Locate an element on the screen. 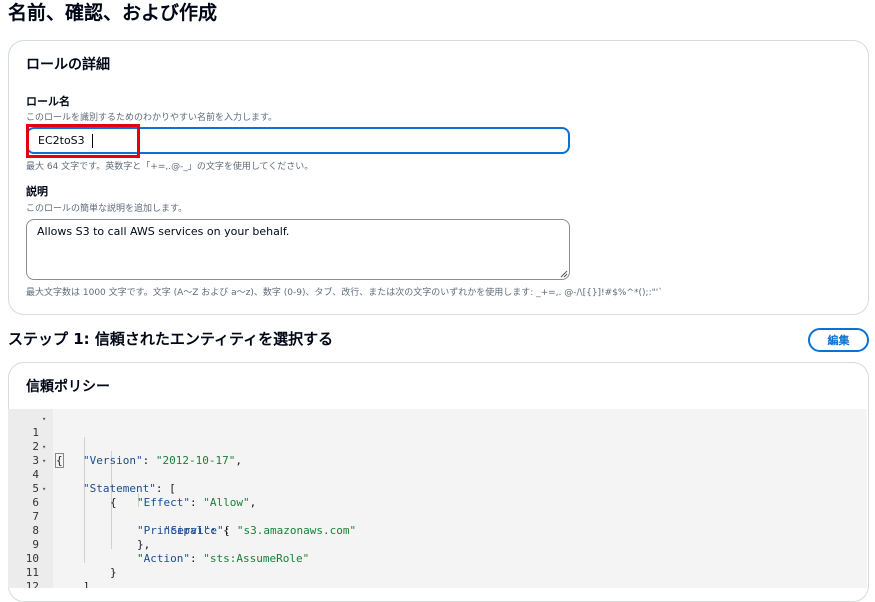 Image resolution: width=875 pixels, height=602 pixels. code-line: 7 "Service": "s3.amazonaws.com" is located at coordinates (437, 516).